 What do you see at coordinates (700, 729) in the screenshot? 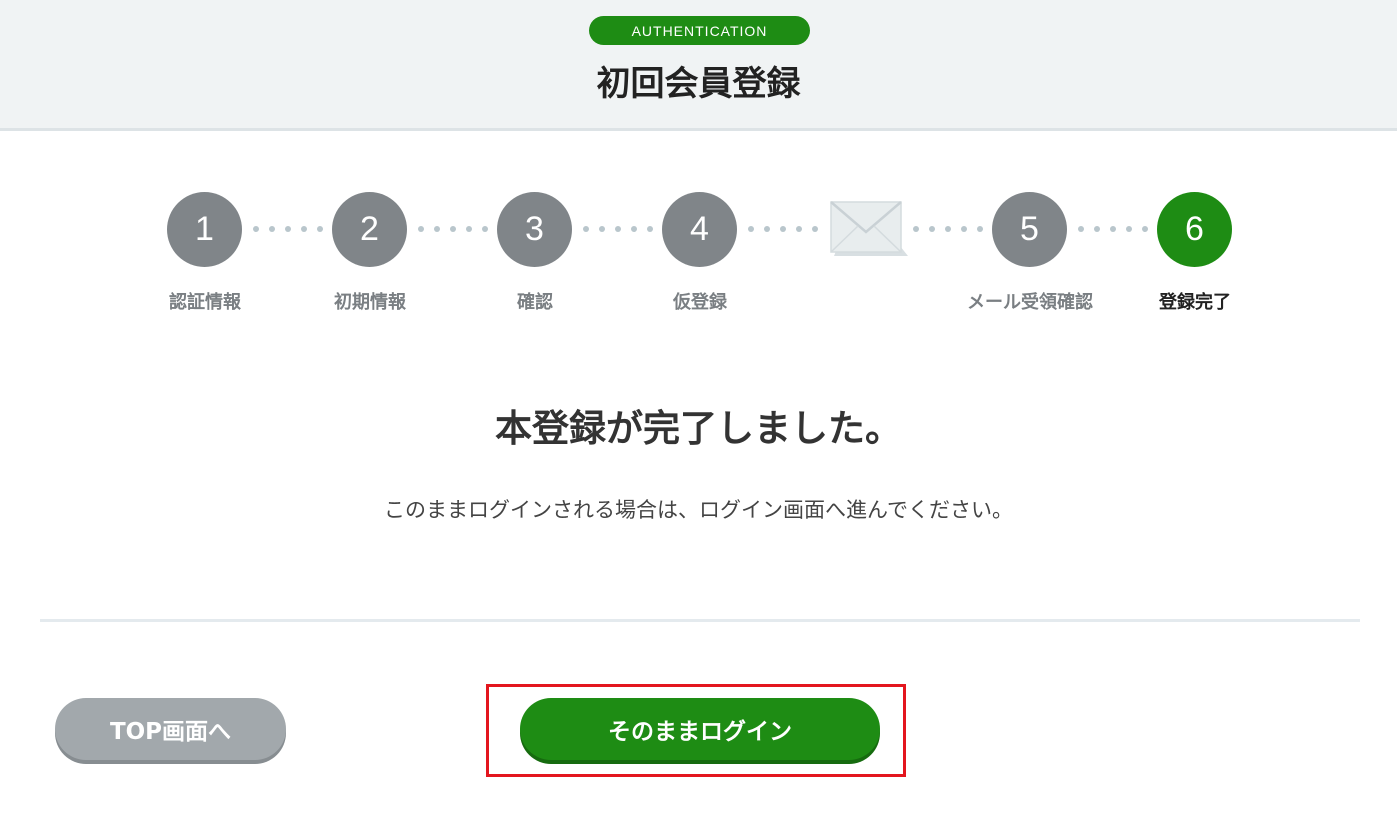
I see `login-button: そのままログイン` at bounding box center [700, 729].